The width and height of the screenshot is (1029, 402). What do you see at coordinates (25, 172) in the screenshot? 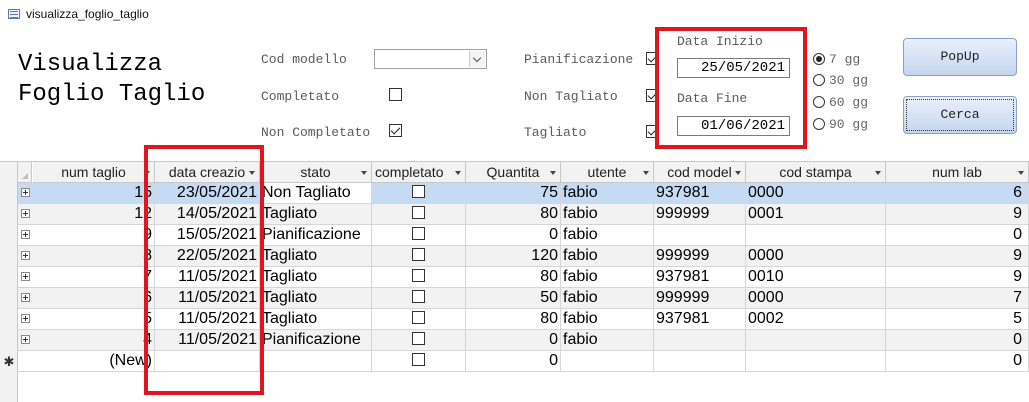
I see `select-all-corner` at bounding box center [25, 172].